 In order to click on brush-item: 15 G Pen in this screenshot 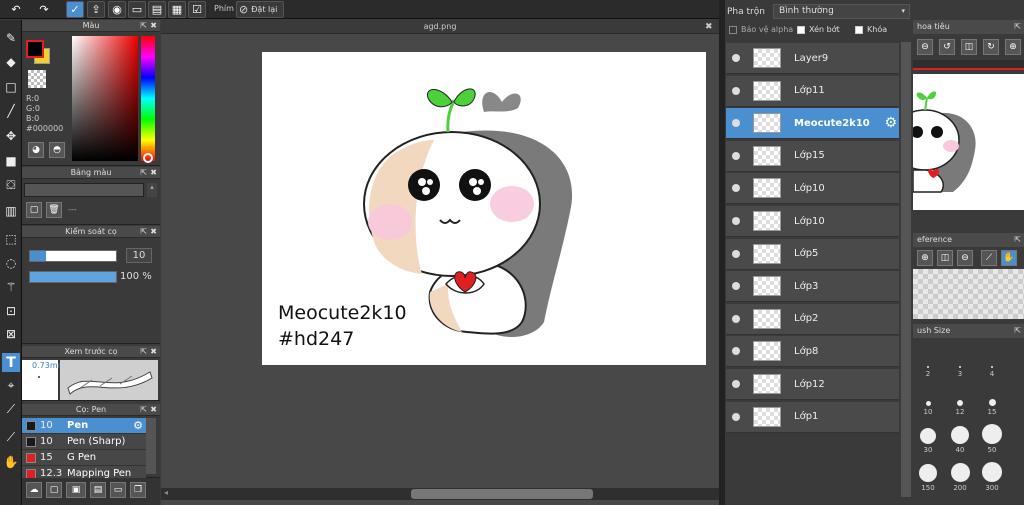, I will do `click(84, 458)`.